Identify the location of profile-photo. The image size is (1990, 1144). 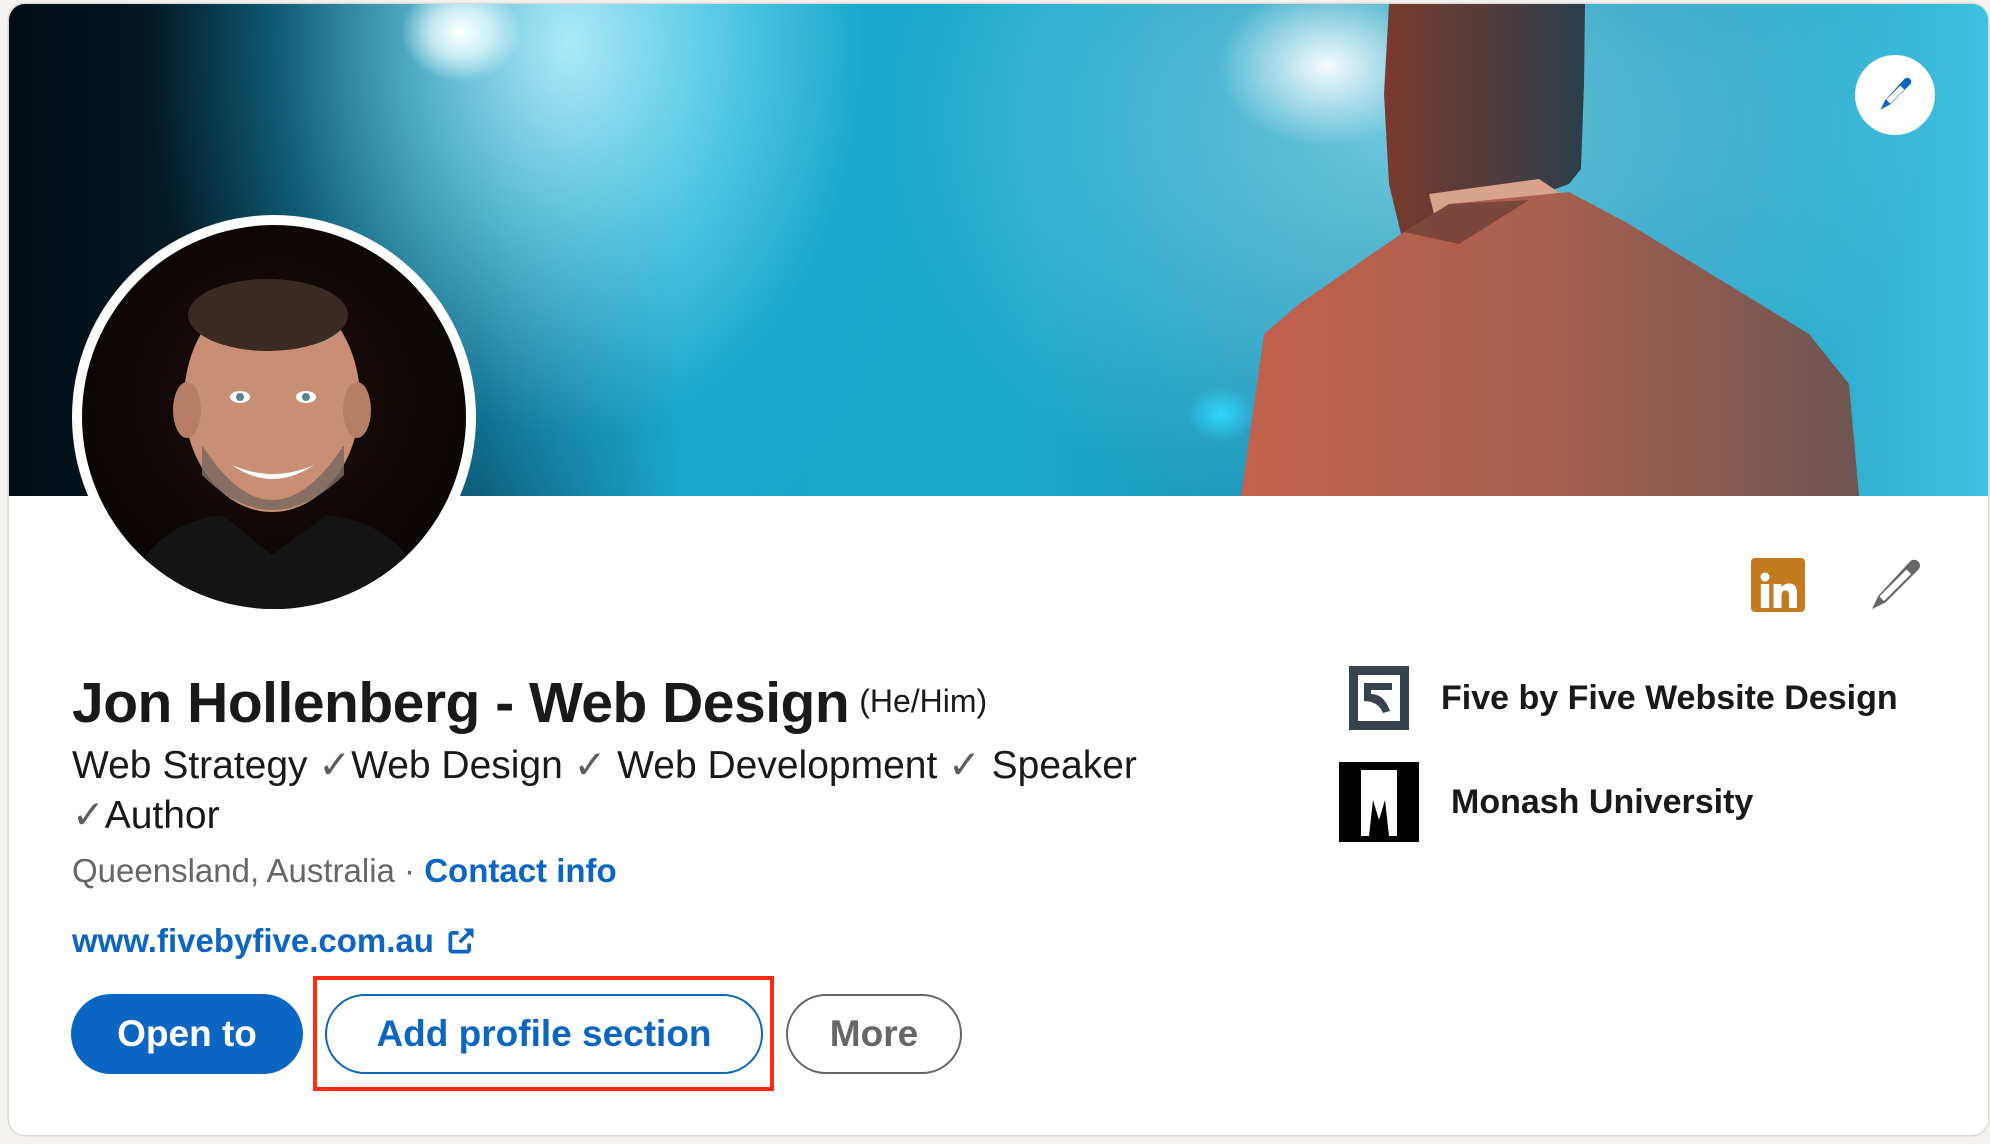
(274, 417).